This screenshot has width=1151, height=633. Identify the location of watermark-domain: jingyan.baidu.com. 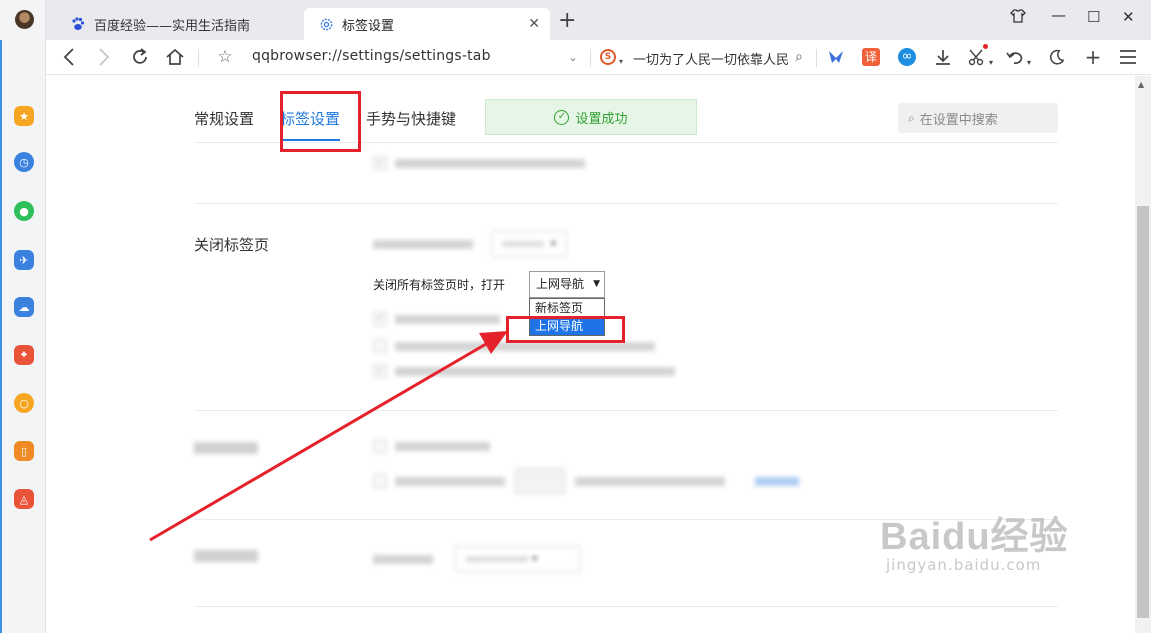
(964, 565).